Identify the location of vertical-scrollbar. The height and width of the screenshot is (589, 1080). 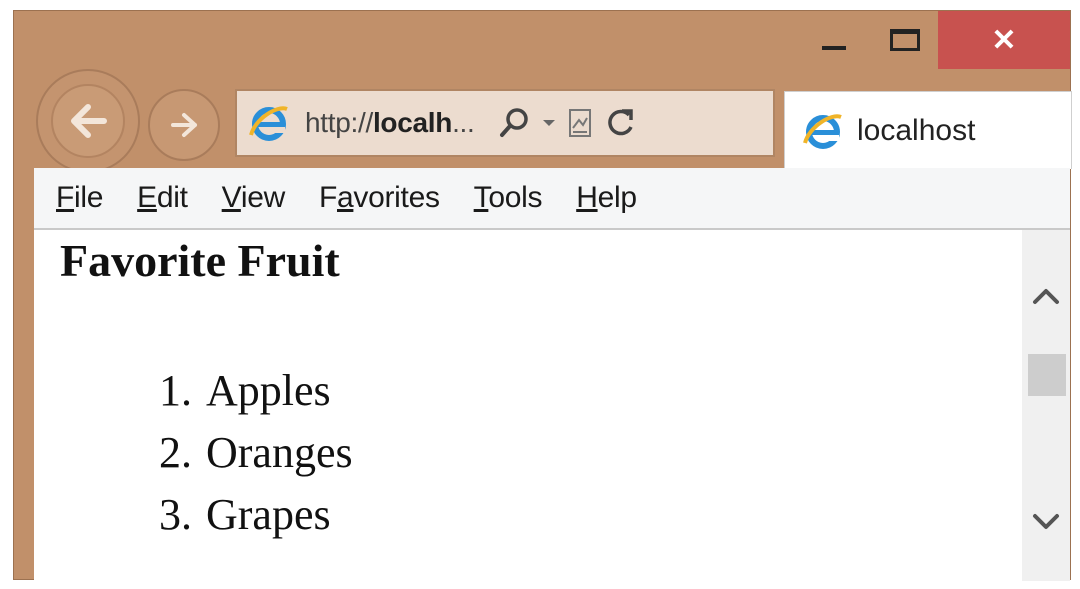
(1046, 405).